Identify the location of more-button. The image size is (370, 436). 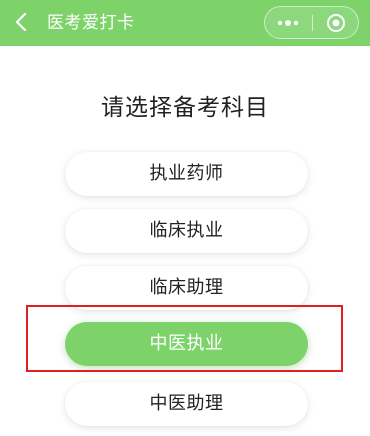
(288, 22).